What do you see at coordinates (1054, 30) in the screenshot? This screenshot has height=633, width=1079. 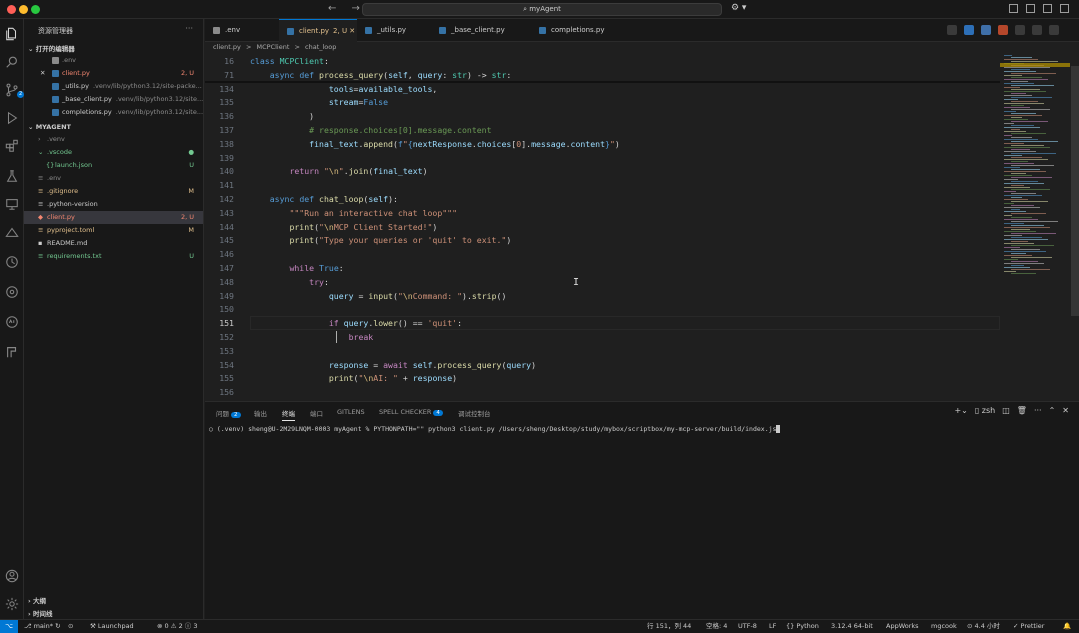 I see `more-icon` at bounding box center [1054, 30].